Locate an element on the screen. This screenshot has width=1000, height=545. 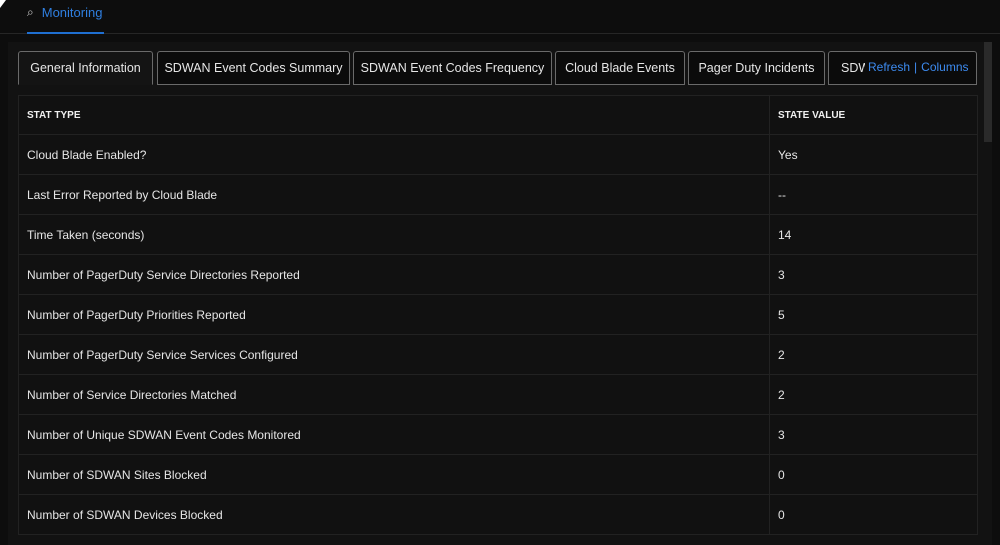
search-icon: ⌕ is located at coordinates (30, 12).